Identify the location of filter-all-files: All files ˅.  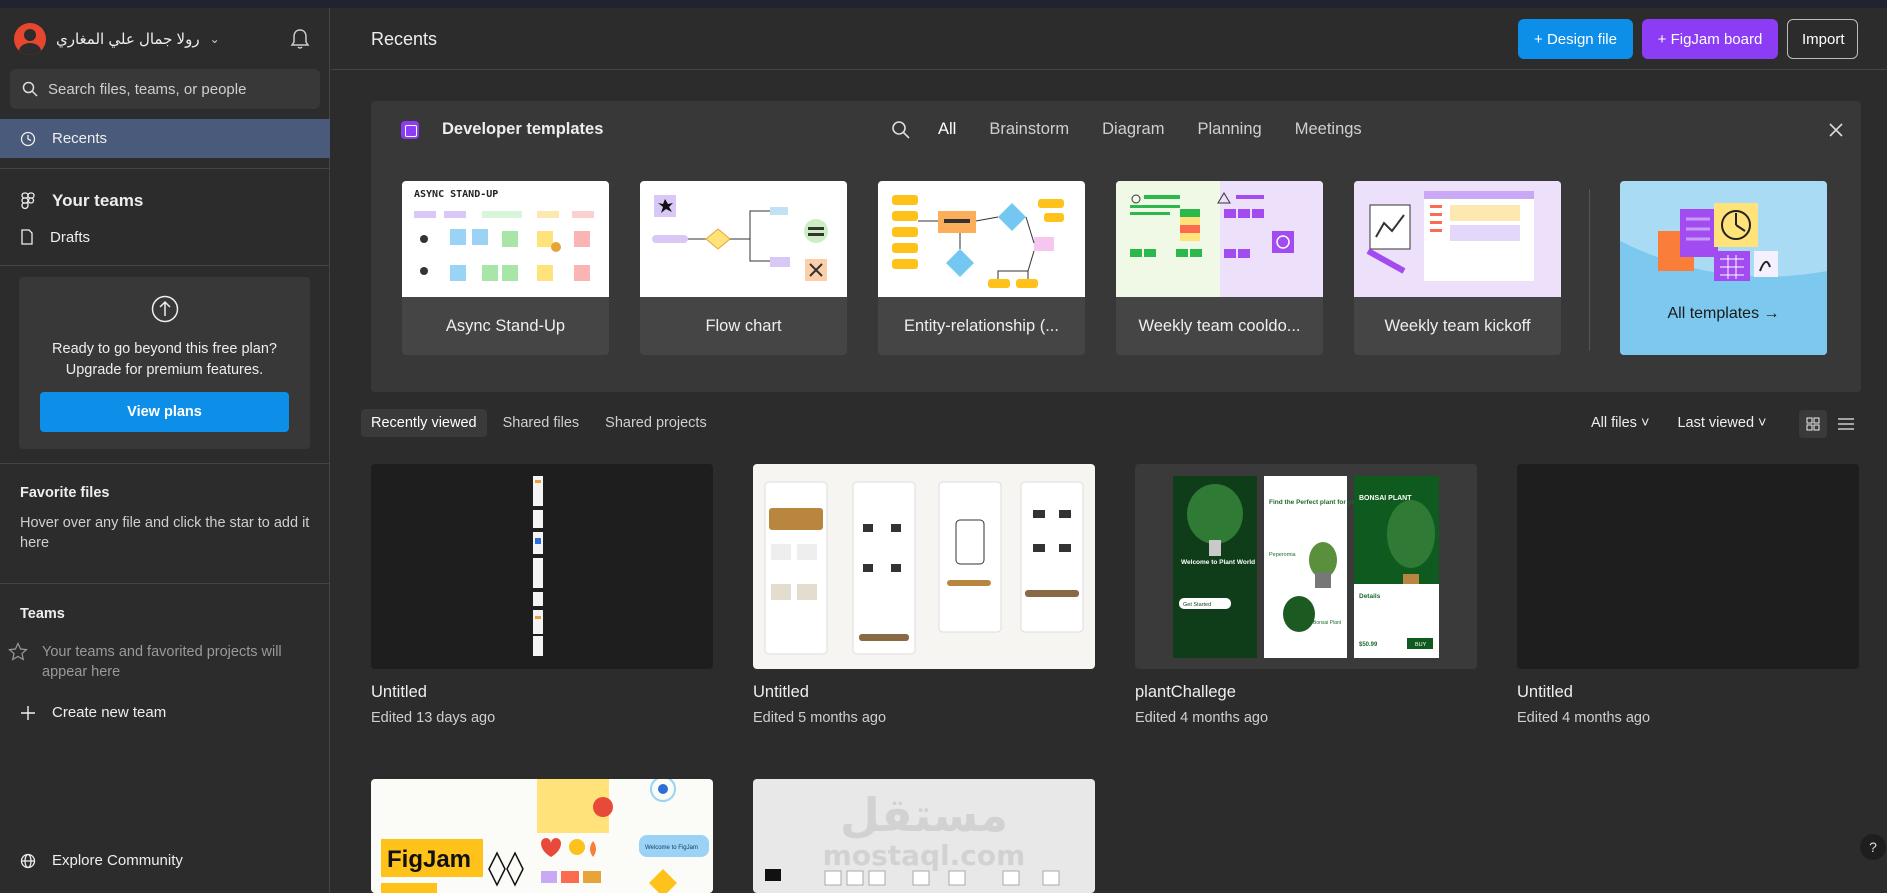
(1620, 423).